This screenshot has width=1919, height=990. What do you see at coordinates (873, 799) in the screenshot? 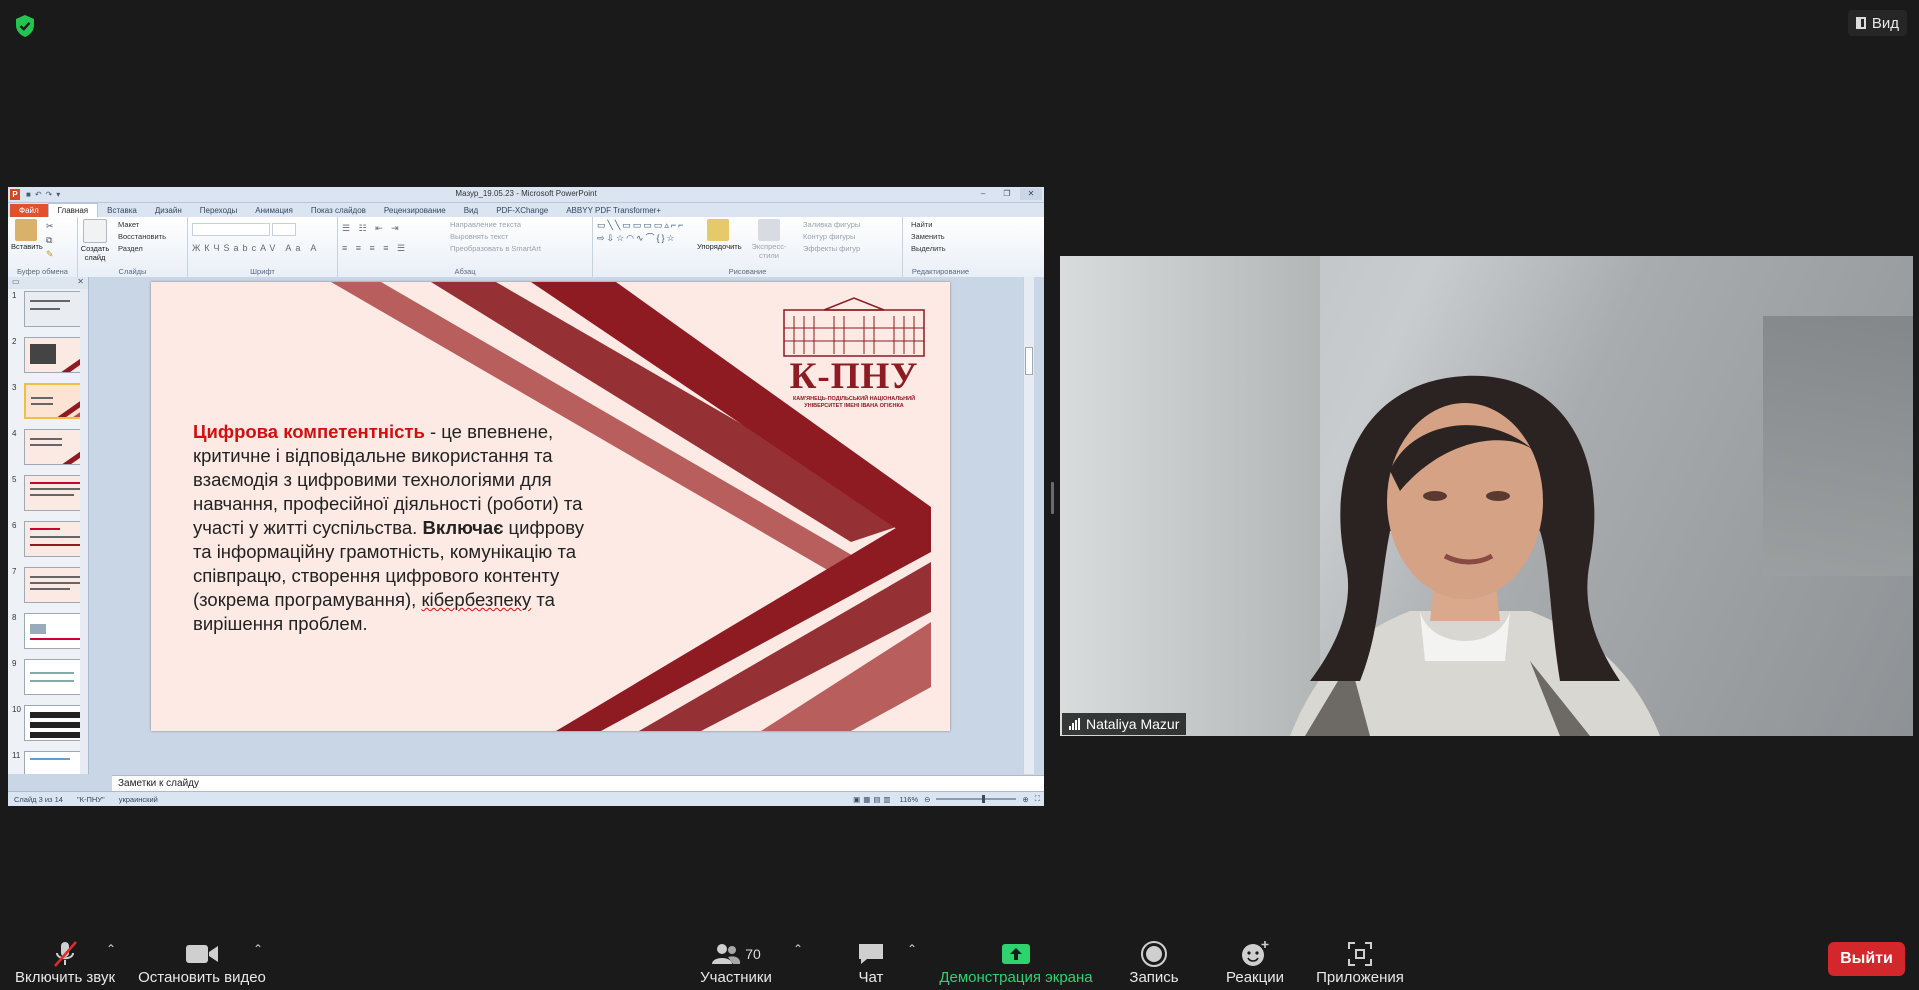
I see `view-buttons: ▣▦▤▥` at bounding box center [873, 799].